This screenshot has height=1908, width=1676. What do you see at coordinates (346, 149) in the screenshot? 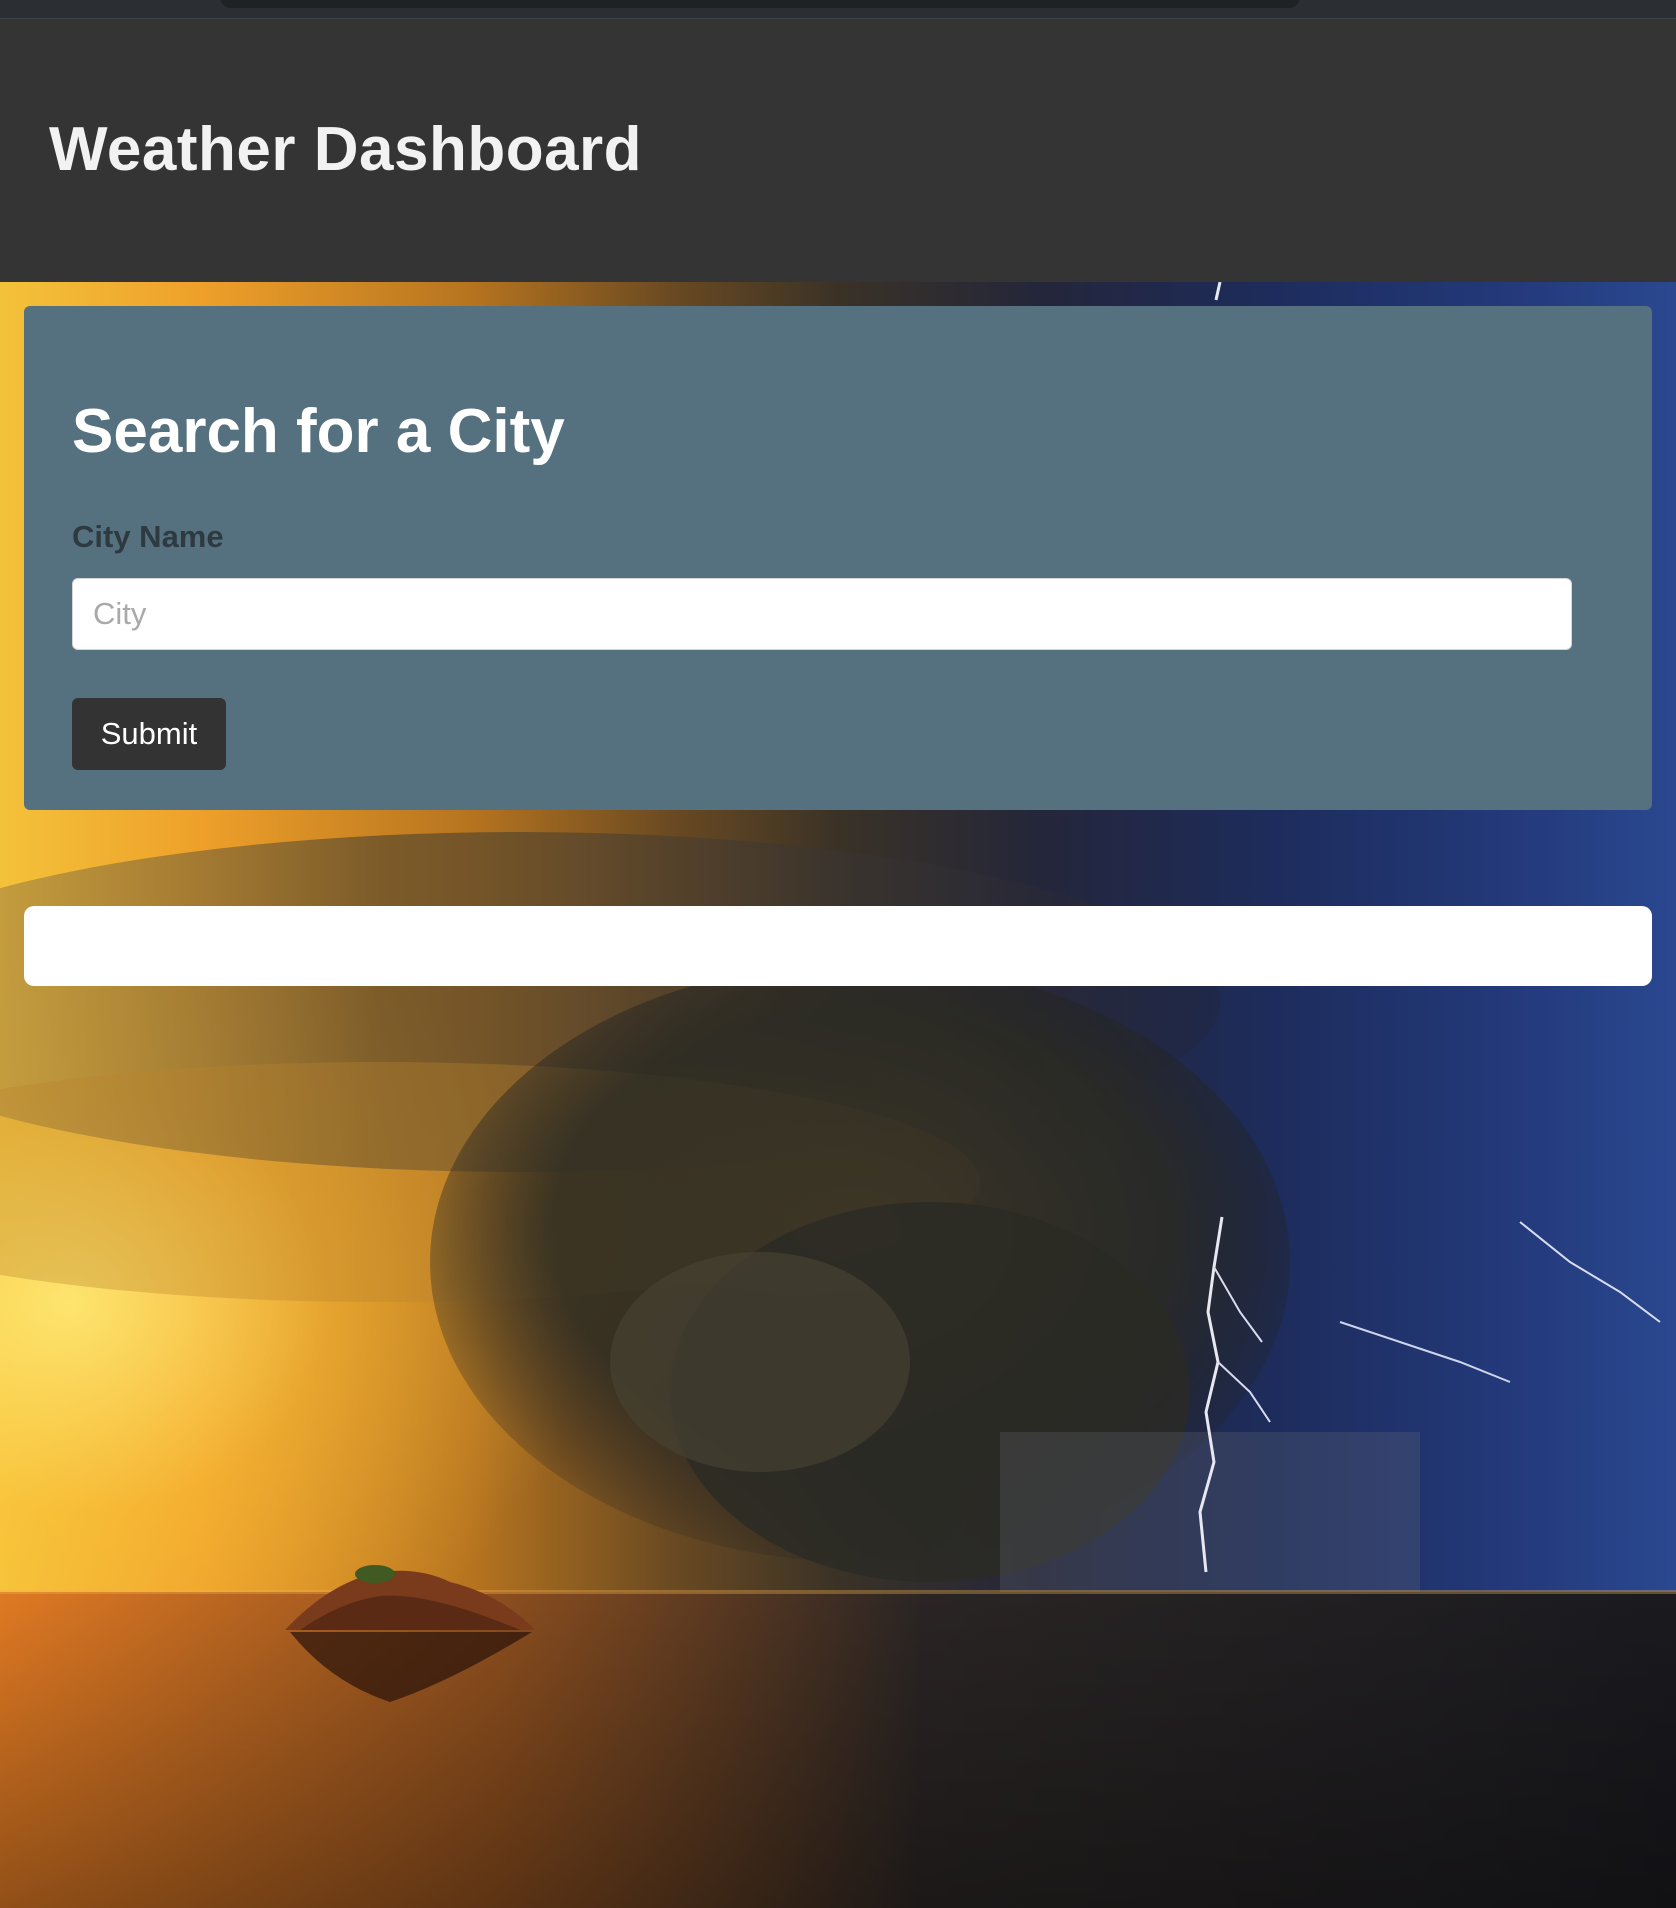
I see `page-title: Weather Dashboard` at bounding box center [346, 149].